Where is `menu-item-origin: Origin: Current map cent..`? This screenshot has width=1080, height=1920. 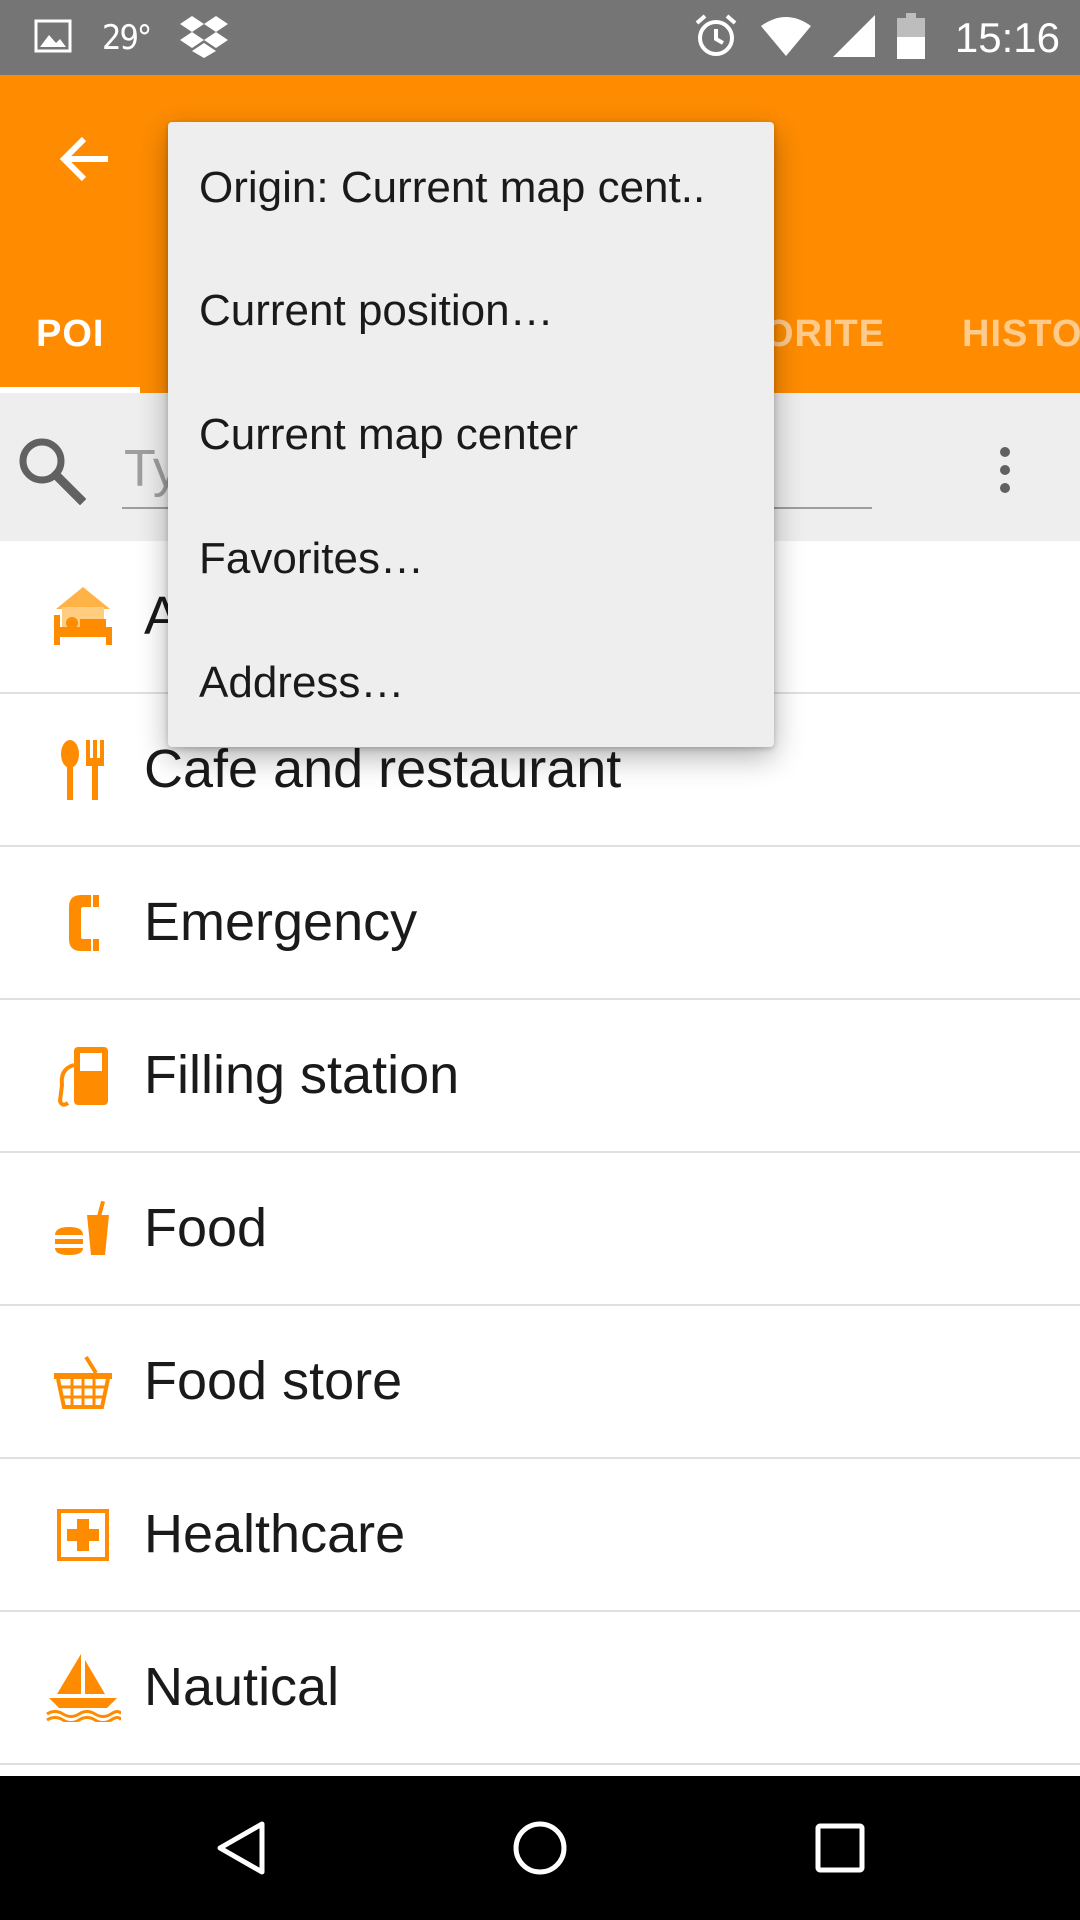 menu-item-origin: Origin: Current map cent.. is located at coordinates (471, 188).